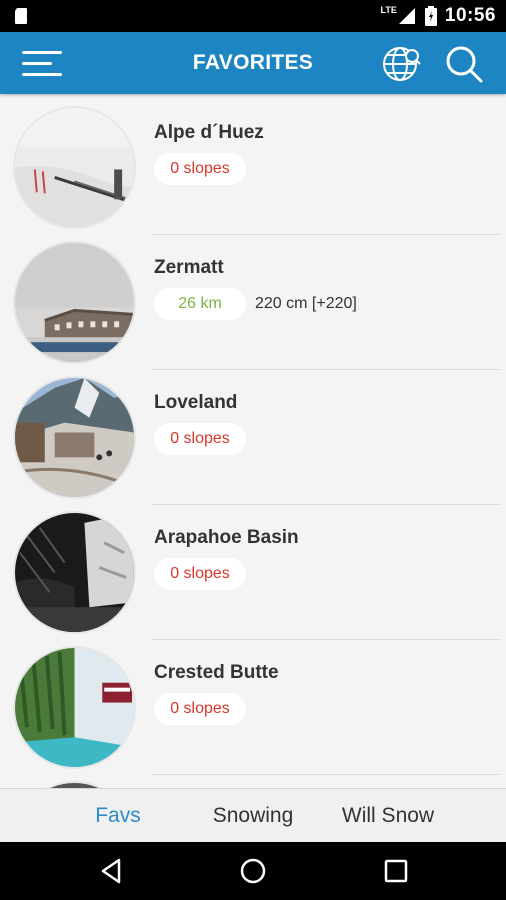 This screenshot has width=506, height=900. What do you see at coordinates (118, 816) in the screenshot?
I see `tab-favs: Favs` at bounding box center [118, 816].